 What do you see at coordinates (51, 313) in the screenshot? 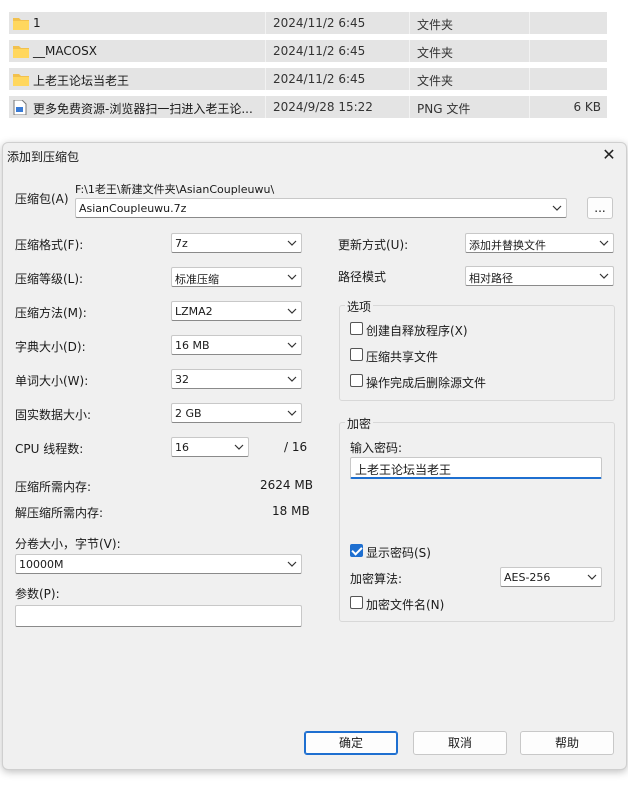
I see `method-label: 压缩方法(M):` at bounding box center [51, 313].